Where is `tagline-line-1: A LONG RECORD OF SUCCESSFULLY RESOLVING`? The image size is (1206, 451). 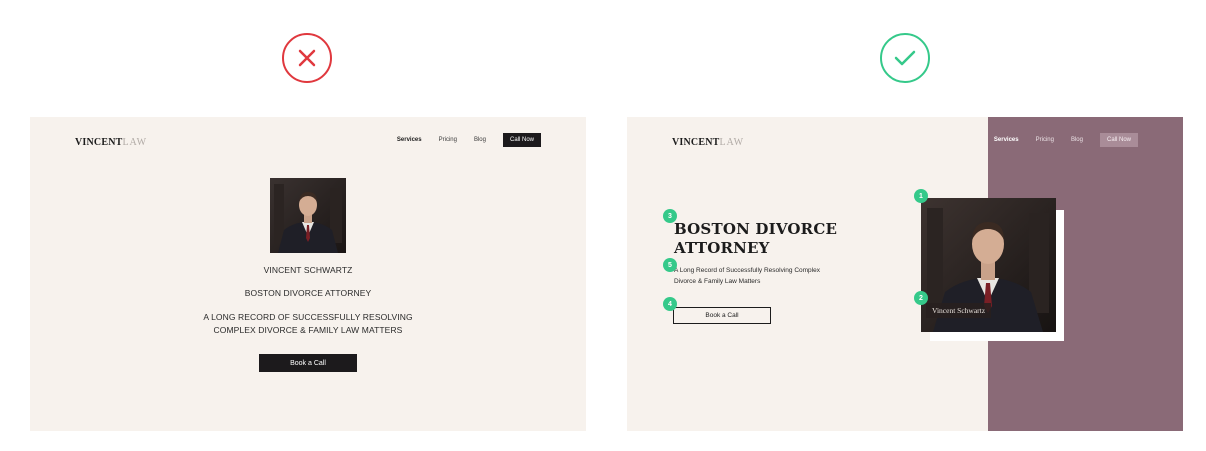
tagline-line-1: A LONG RECORD OF SUCCESSFULLY RESOLVING is located at coordinates (308, 317).